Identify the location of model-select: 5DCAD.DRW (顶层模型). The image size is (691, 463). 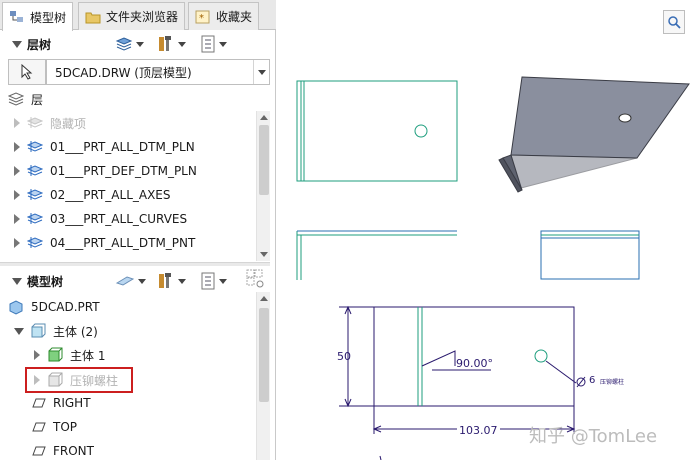
(158, 72).